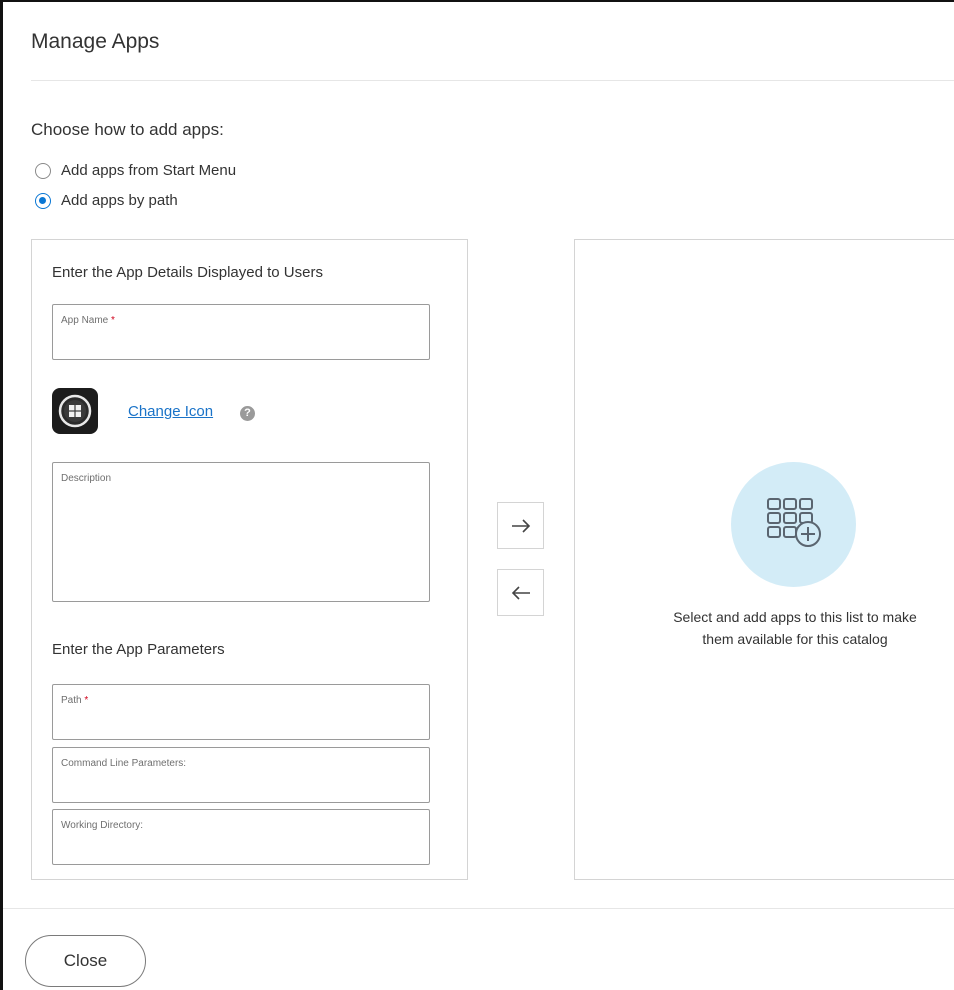 This screenshot has width=954, height=990. I want to click on app-grid-add-icon, so click(793, 524).